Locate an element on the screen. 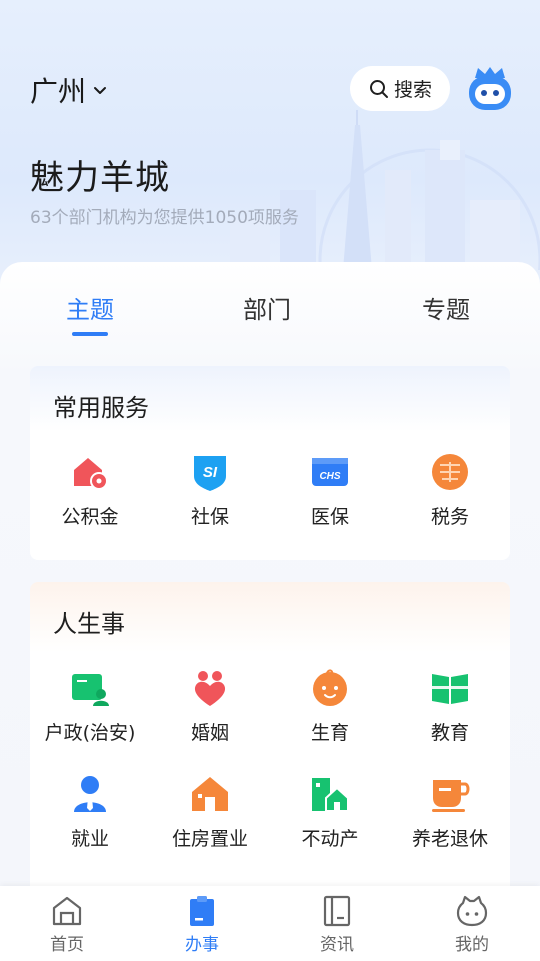 This screenshot has width=540, height=961. service-label: 医保 is located at coordinates (329, 517).